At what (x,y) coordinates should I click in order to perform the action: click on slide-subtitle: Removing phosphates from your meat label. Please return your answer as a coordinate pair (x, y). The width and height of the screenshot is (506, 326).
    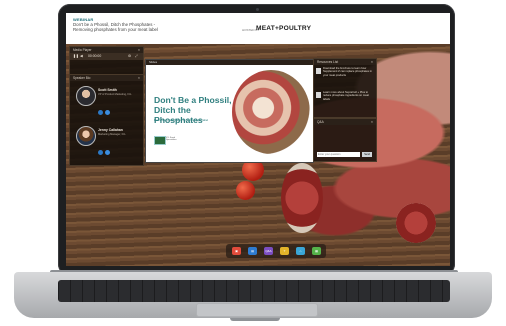
    Looking at the image, I should click on (181, 120).